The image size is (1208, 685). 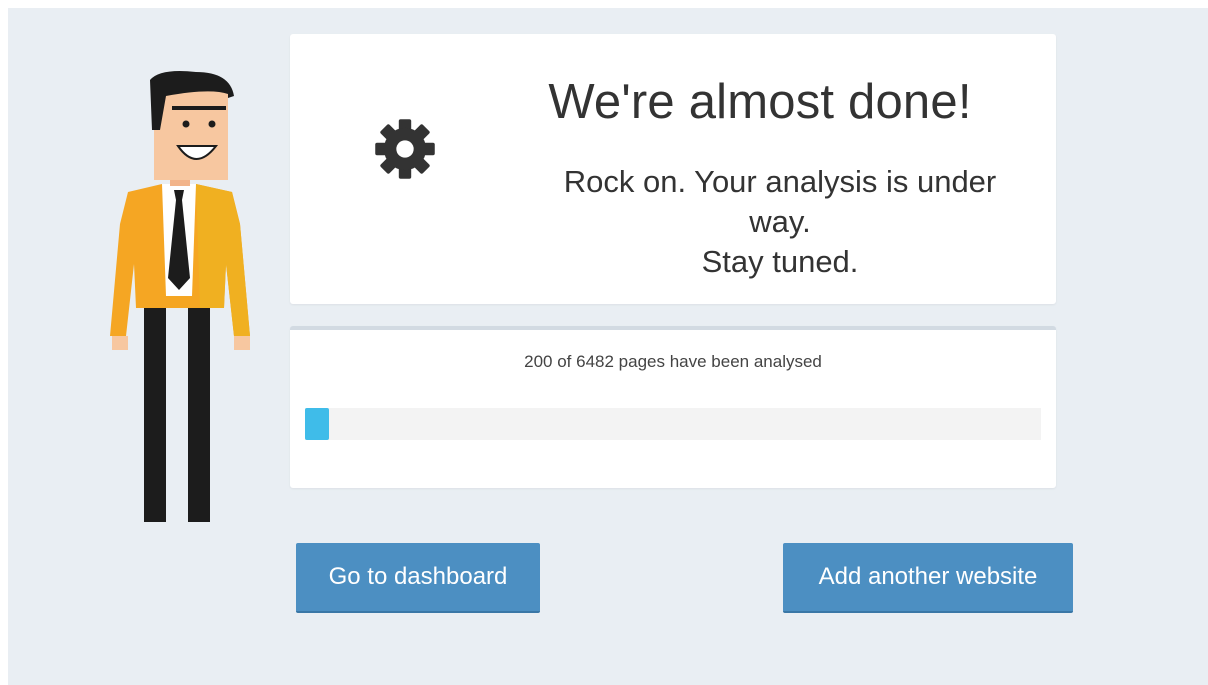 I want to click on go-to-dashboard-button: Go to dashboard, so click(x=418, y=578).